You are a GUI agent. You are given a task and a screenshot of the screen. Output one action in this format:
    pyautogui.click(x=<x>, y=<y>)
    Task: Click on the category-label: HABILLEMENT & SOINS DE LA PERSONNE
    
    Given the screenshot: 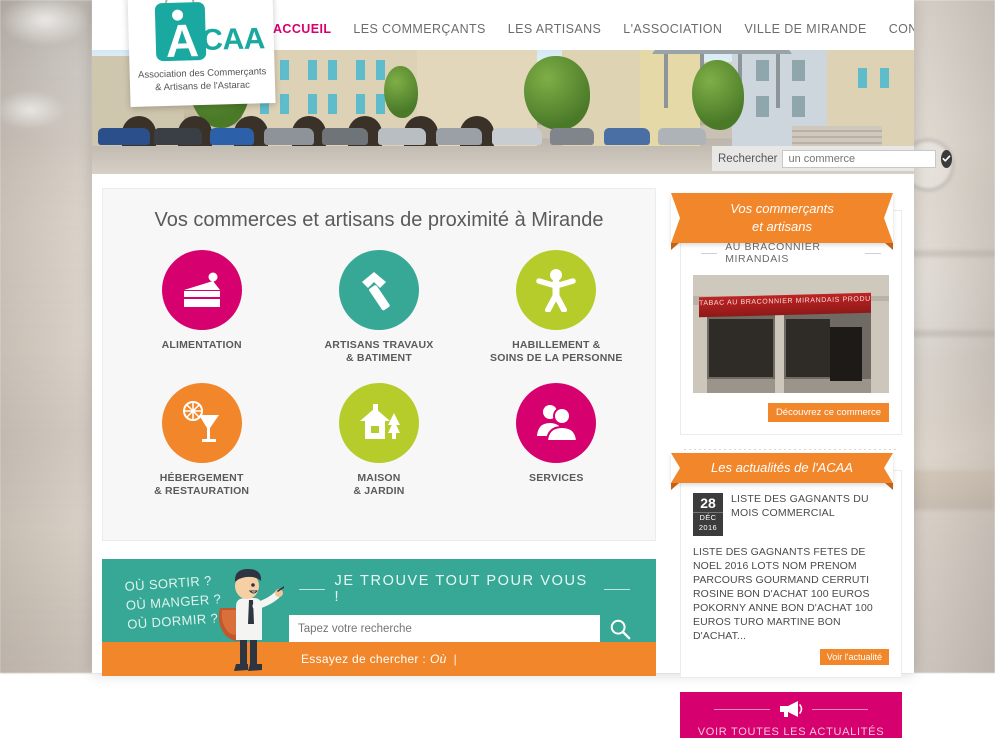 What is the action you would take?
    pyautogui.click(x=556, y=352)
    